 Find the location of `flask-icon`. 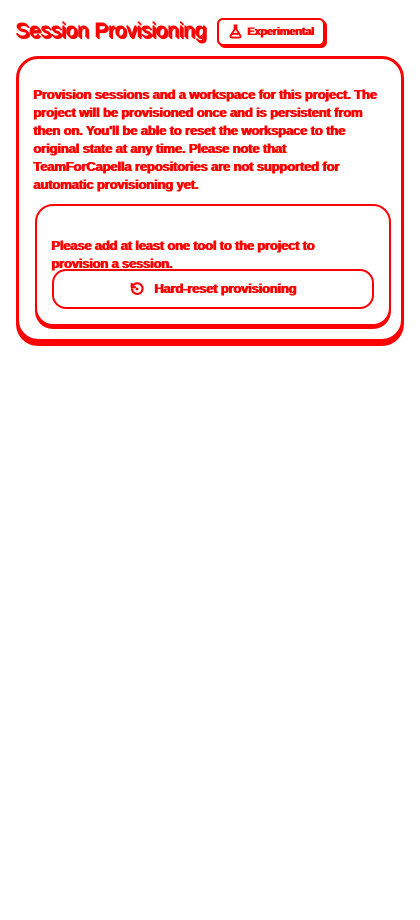

flask-icon is located at coordinates (235, 31).